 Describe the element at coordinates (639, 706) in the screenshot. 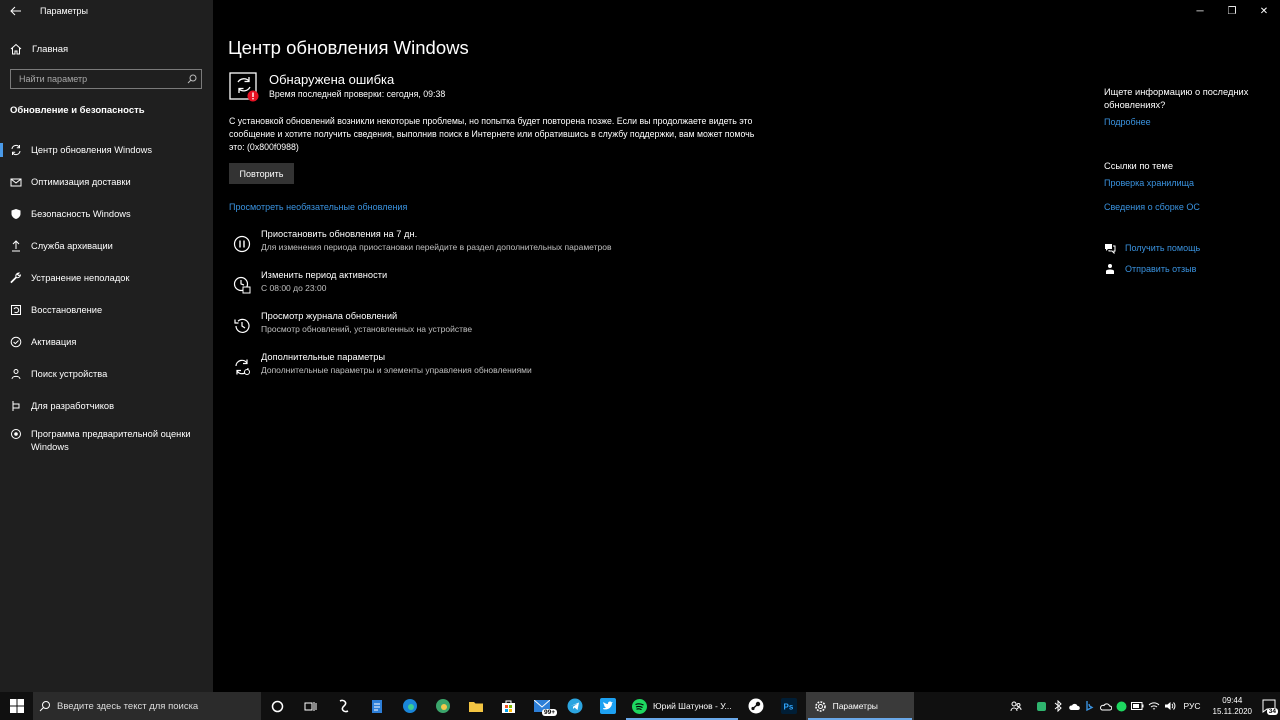

I see `spotify-icon` at that location.